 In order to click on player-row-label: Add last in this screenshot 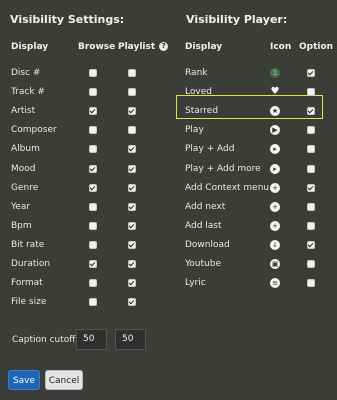, I will do `click(203, 225)`.